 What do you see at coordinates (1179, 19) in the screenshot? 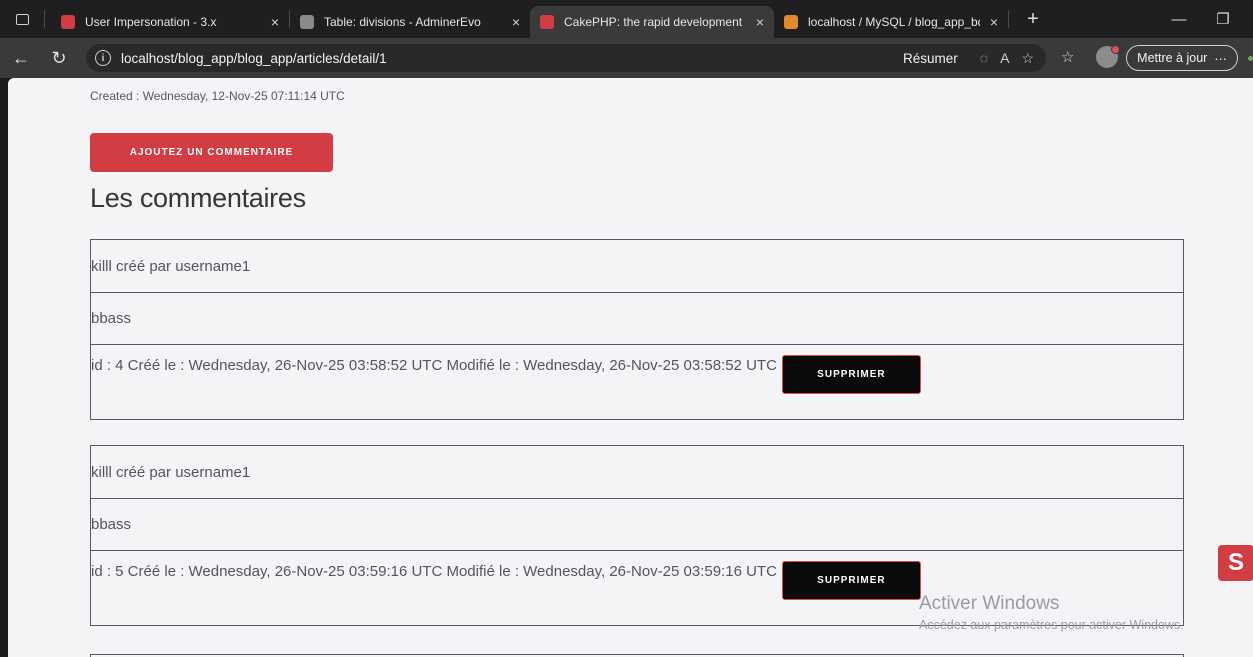
I see `minimize-icon: —` at bounding box center [1179, 19].